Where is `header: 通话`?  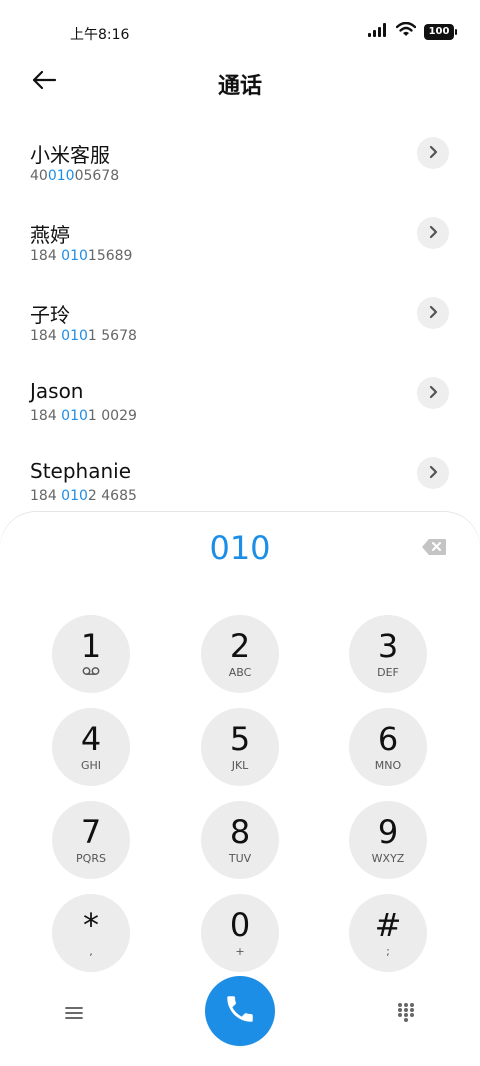
header: 通话 is located at coordinates (240, 82).